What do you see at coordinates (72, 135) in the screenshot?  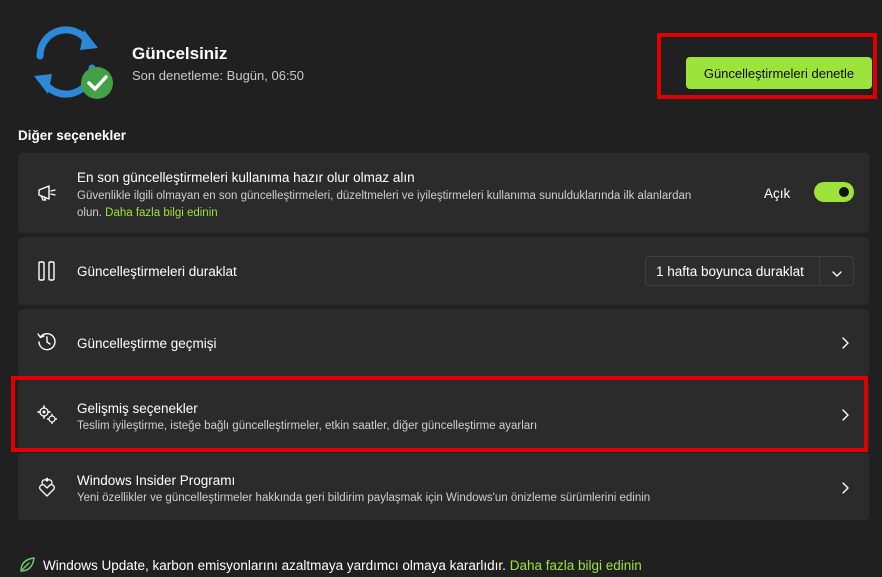 I see `section-title: Diğer seçenekler` at bounding box center [72, 135].